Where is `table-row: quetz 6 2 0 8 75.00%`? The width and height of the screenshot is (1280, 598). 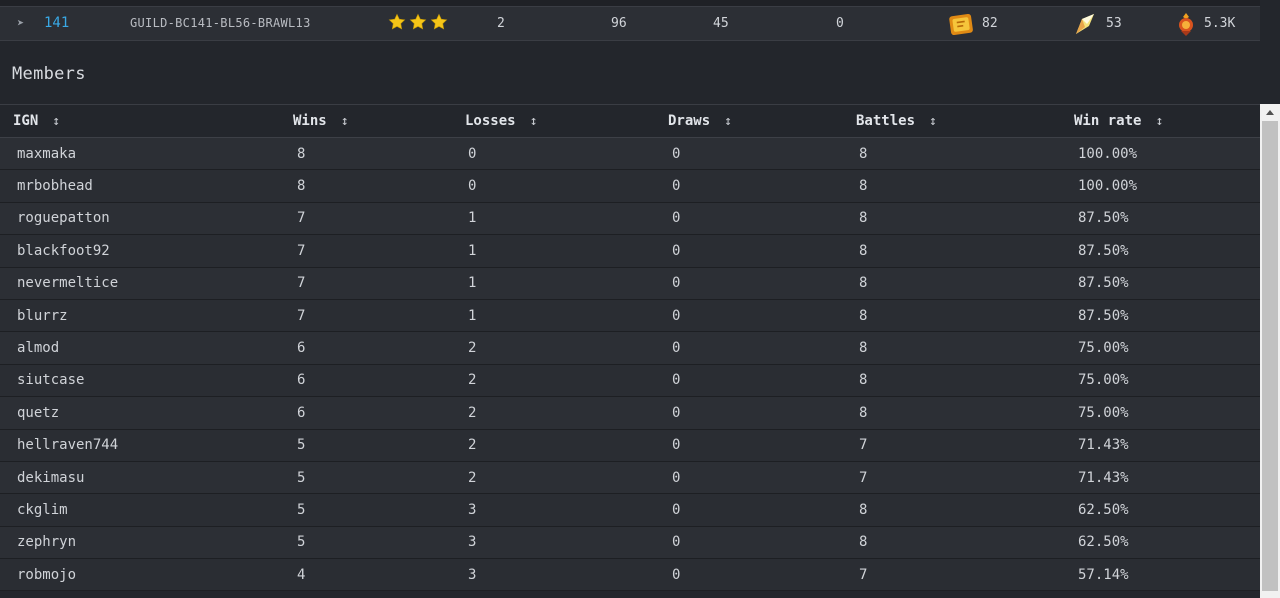 table-row: quetz 6 2 0 8 75.00% is located at coordinates (630, 413).